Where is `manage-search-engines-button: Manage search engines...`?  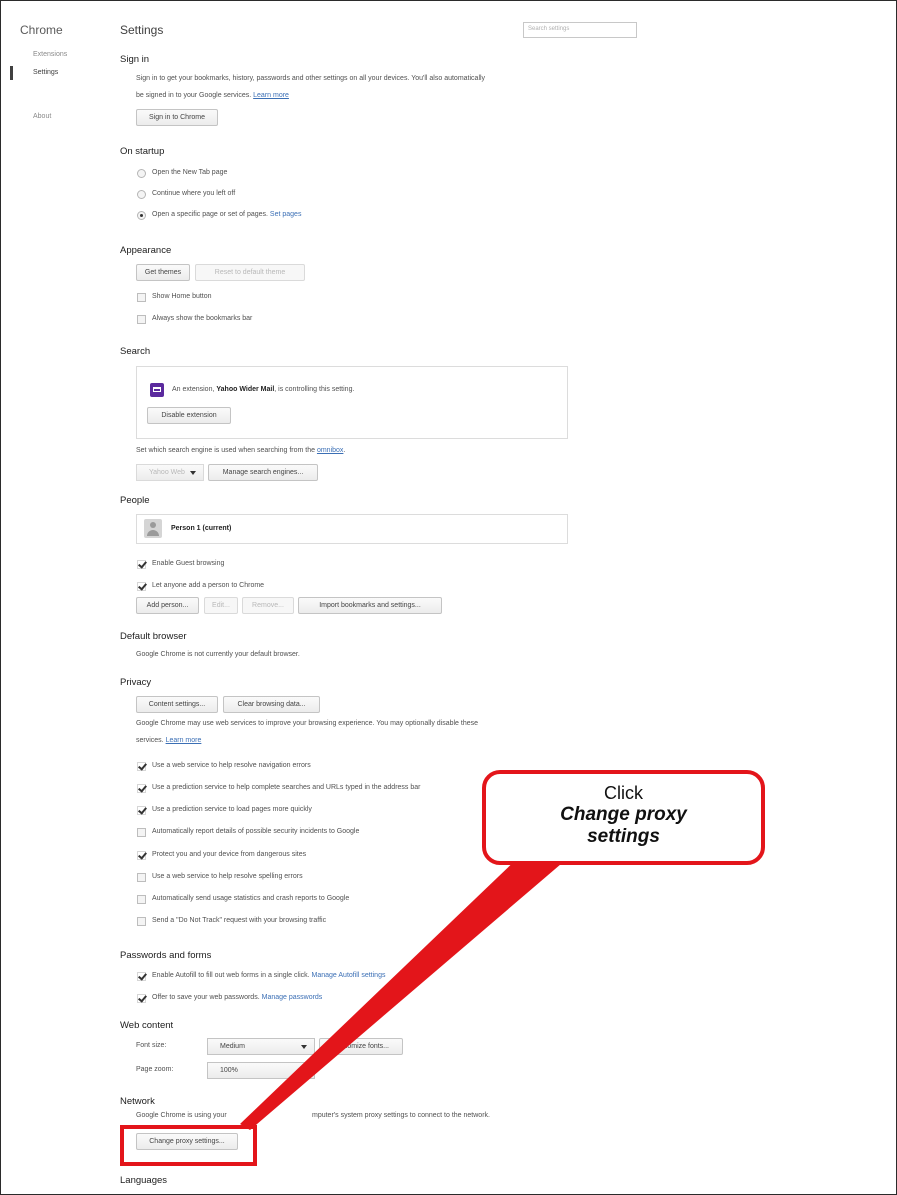 manage-search-engines-button: Manage search engines... is located at coordinates (263, 472).